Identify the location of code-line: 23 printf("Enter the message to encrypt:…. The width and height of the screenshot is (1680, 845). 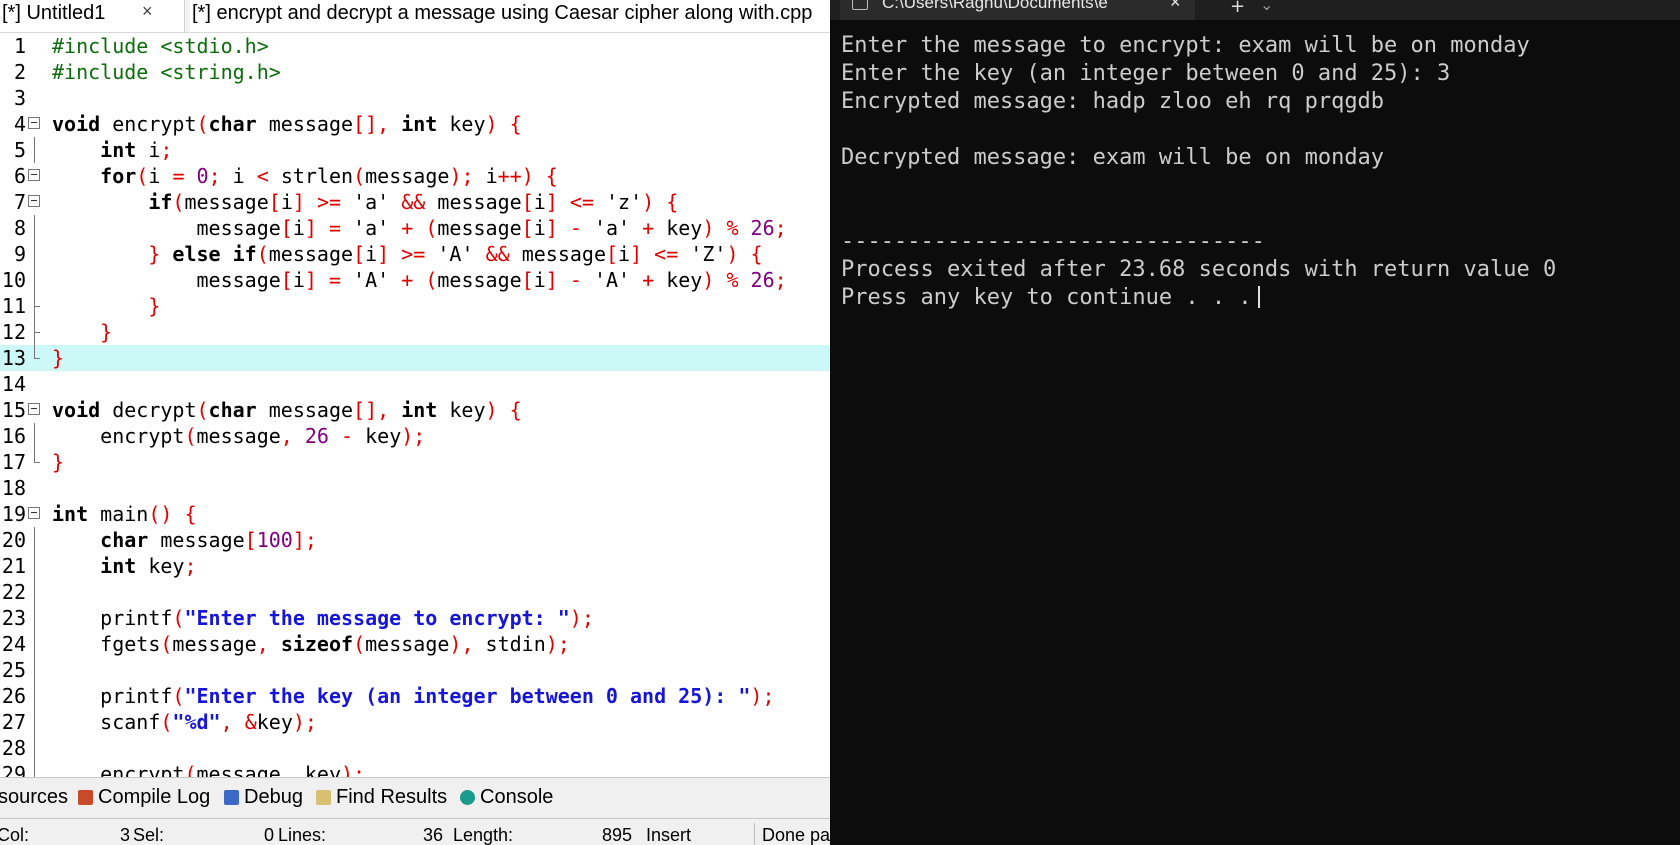
(415, 618).